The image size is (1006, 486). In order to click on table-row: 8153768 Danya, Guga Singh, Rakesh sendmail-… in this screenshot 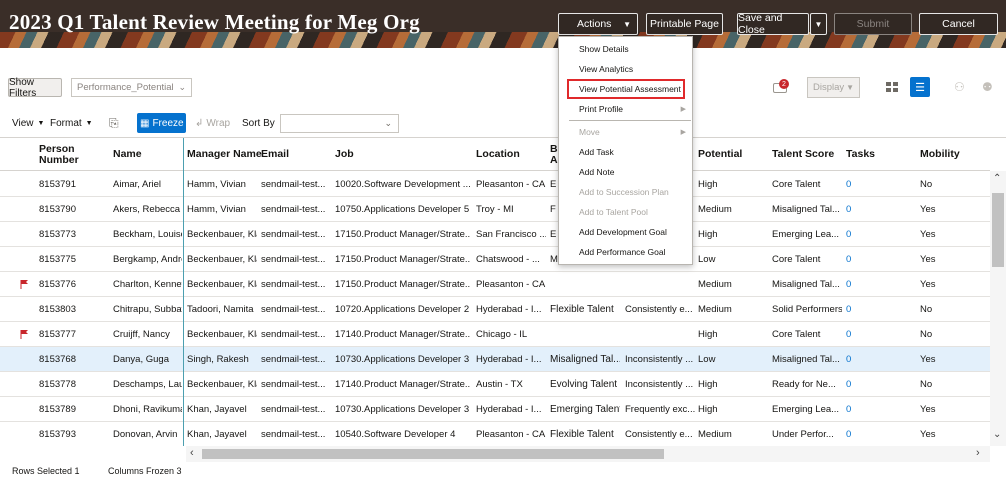, I will do `click(495, 359)`.